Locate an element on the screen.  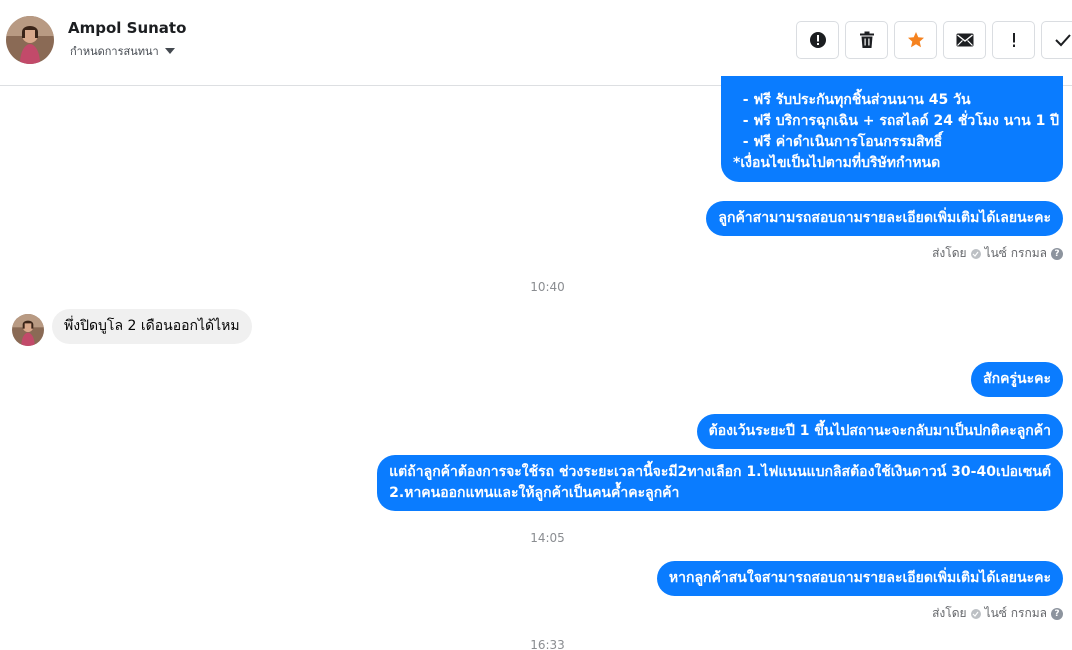
mark-unread-button is located at coordinates (964, 40).